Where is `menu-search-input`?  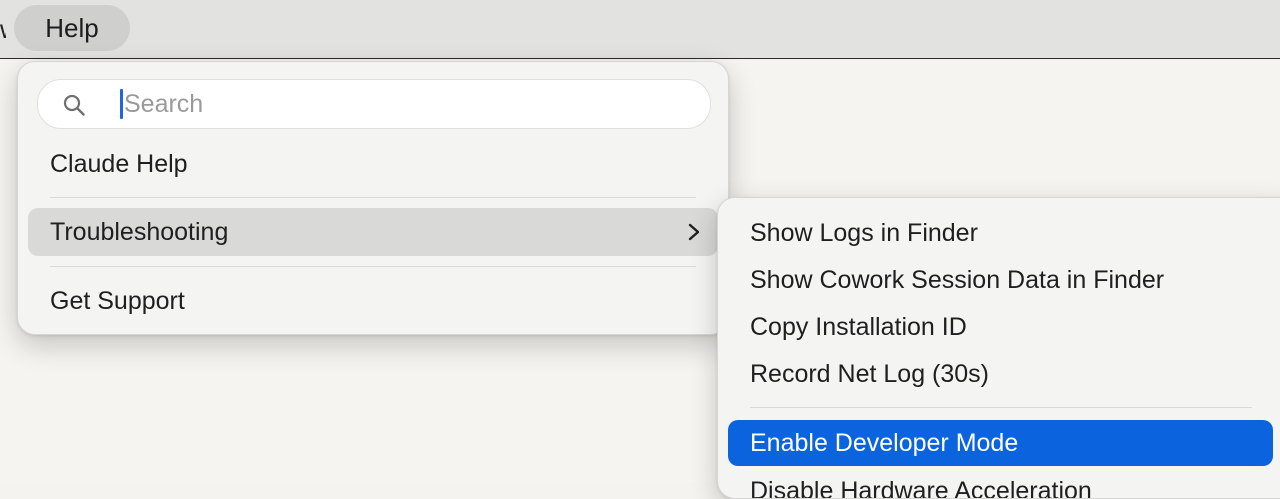
menu-search-input is located at coordinates (404, 104).